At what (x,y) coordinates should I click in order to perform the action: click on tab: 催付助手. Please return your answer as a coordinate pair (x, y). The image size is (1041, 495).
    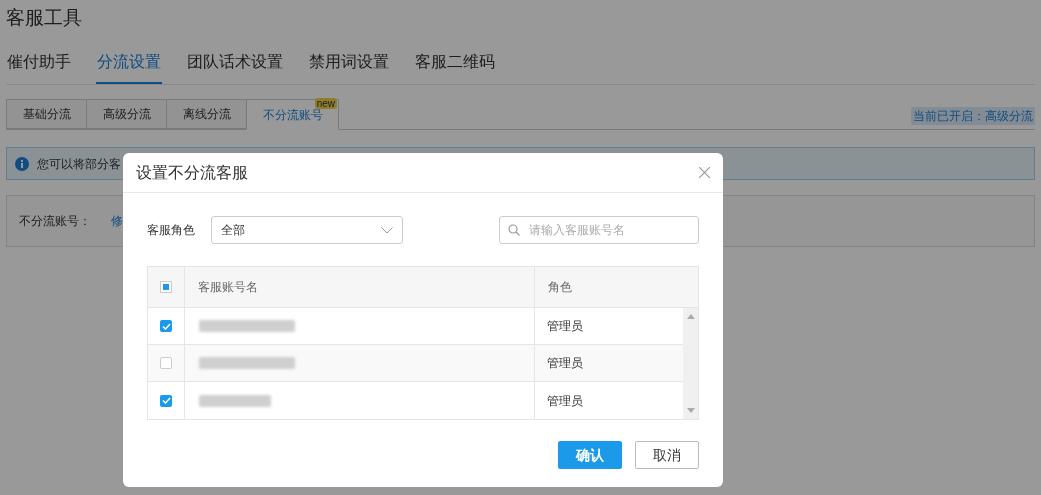
    Looking at the image, I should click on (39, 67).